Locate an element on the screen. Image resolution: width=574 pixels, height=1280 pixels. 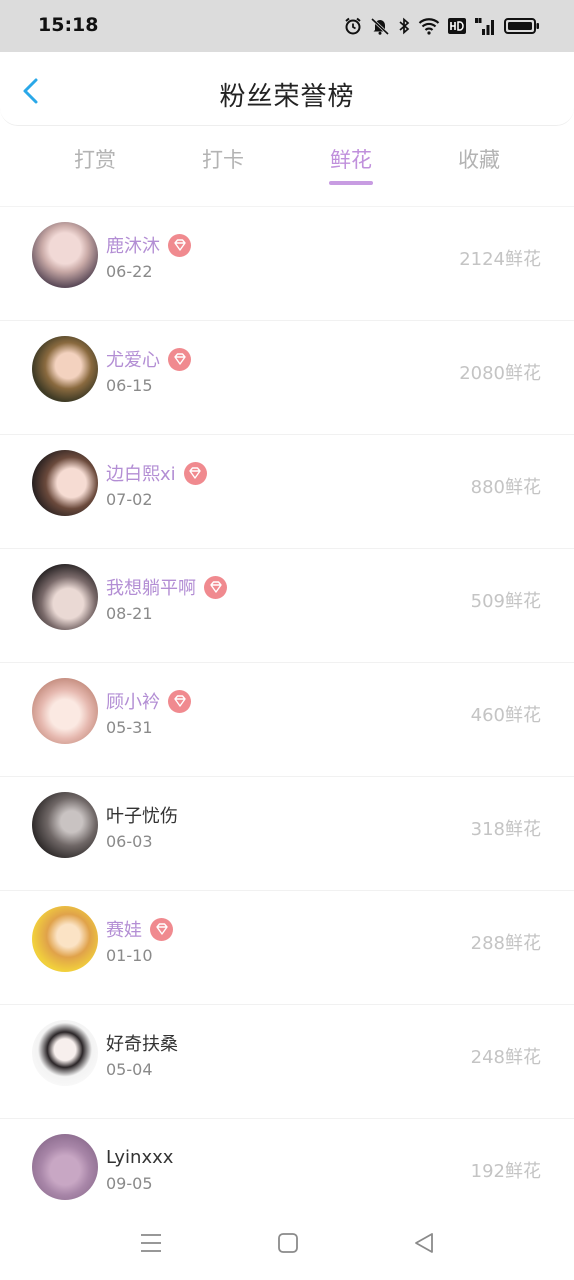
list-item: 赛娃 01-10 288鲜花 is located at coordinates (287, 947).